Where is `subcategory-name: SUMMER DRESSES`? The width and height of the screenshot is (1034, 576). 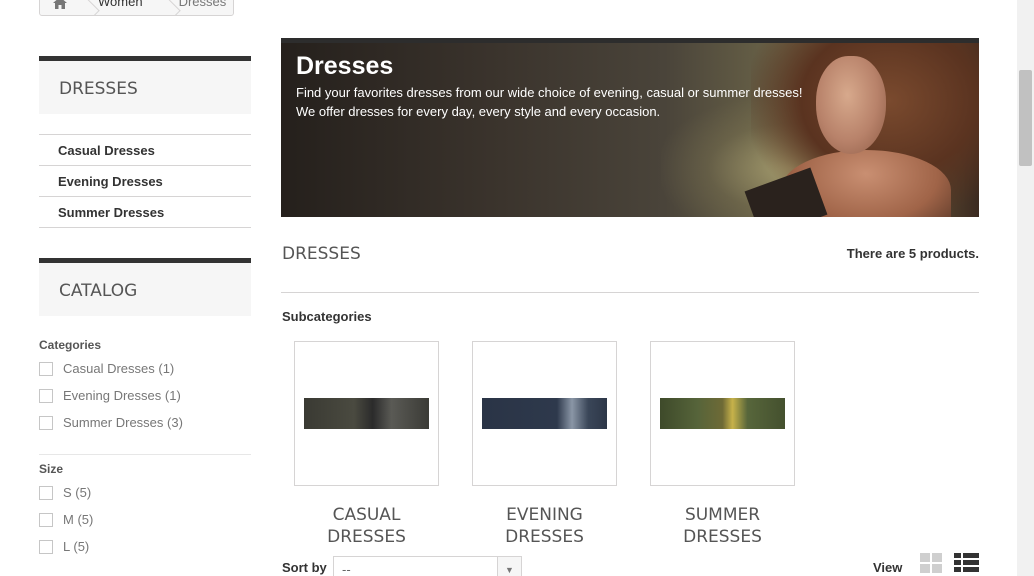
subcategory-name: SUMMER DRESSES is located at coordinates (722, 526).